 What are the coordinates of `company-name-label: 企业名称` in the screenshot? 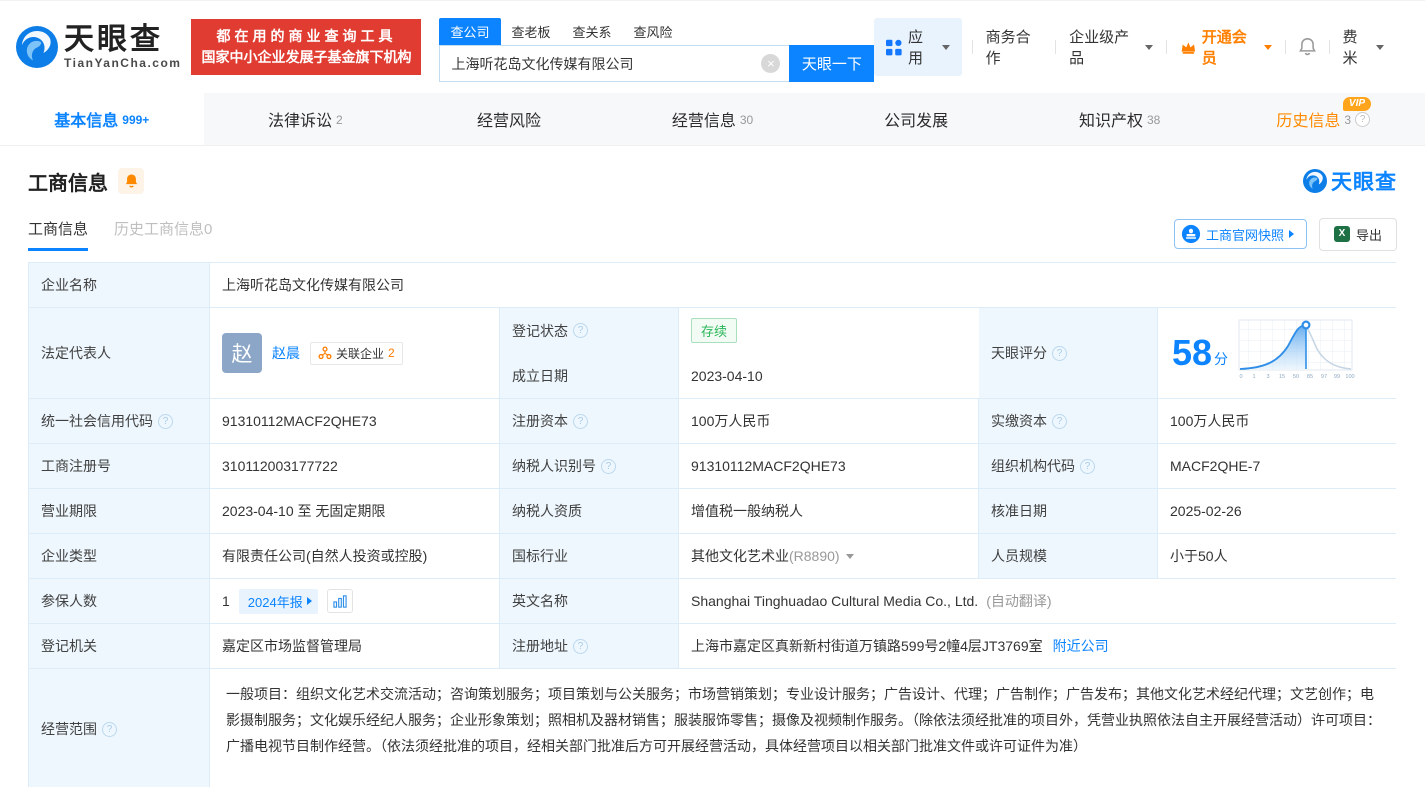 It's located at (119, 285).